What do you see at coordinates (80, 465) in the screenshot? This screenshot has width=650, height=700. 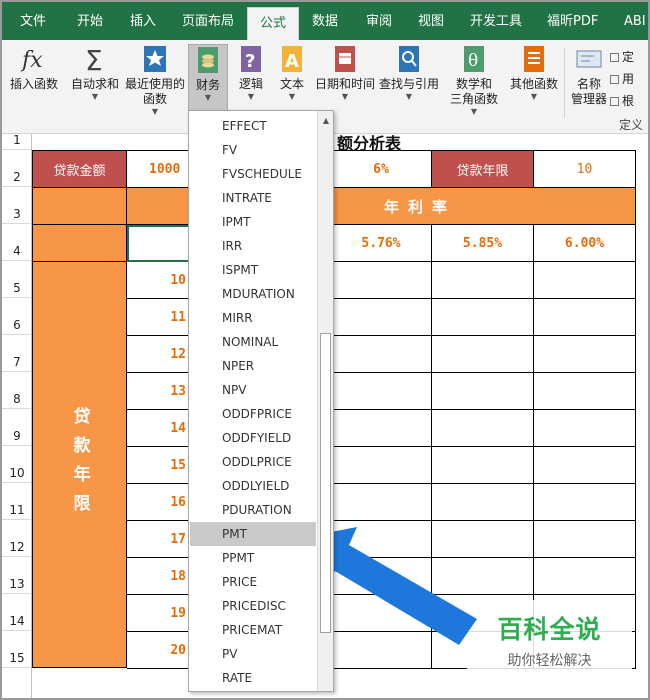 I see `loan-term-vertical-label: 贷款年限` at bounding box center [80, 465].